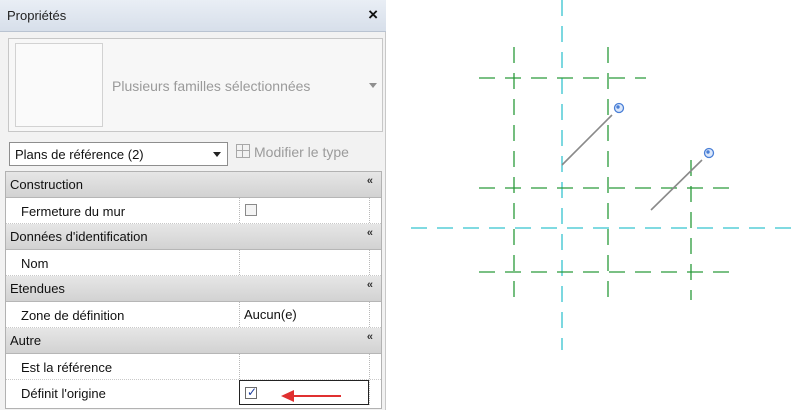  I want to click on property-label: Est la référence, so click(67, 367).